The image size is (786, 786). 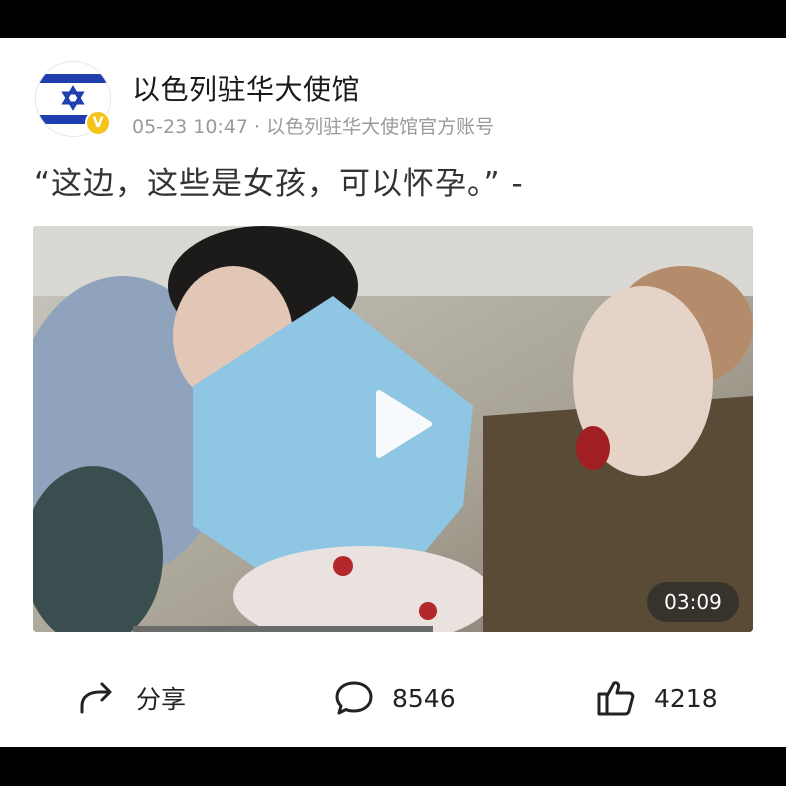 What do you see at coordinates (616, 698) in the screenshot?
I see `thumbs-up-icon` at bounding box center [616, 698].